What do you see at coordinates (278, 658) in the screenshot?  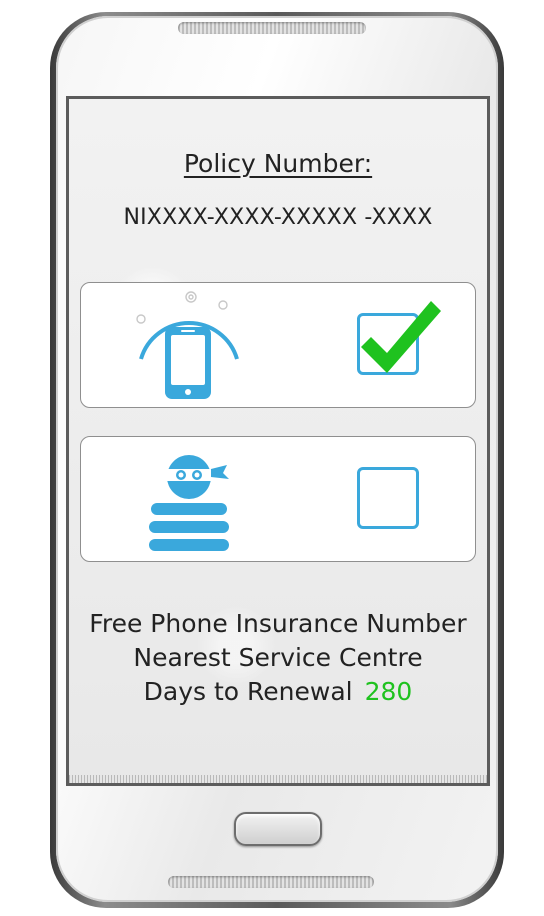 I see `service-centre-link: Nearest Service Centre` at bounding box center [278, 658].